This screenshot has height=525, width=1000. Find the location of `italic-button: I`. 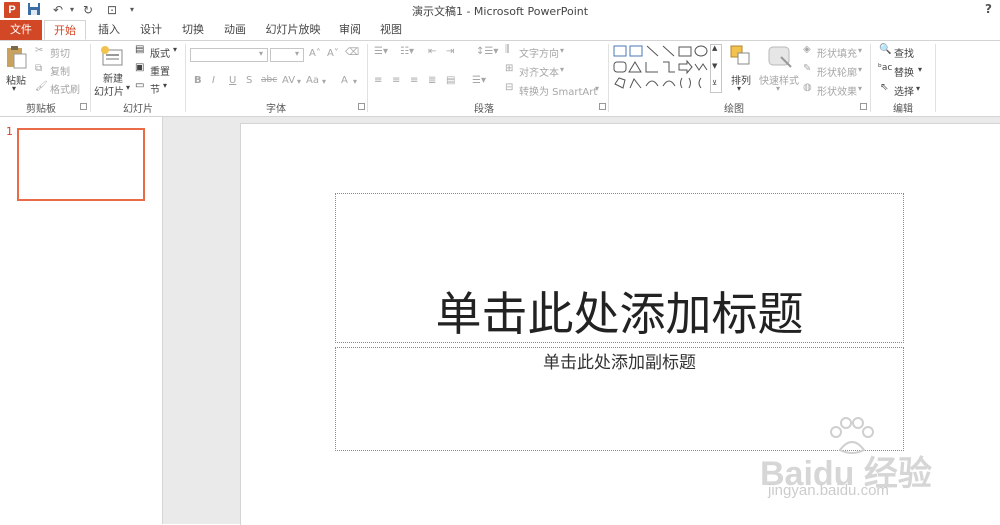

italic-button: I is located at coordinates (213, 80).